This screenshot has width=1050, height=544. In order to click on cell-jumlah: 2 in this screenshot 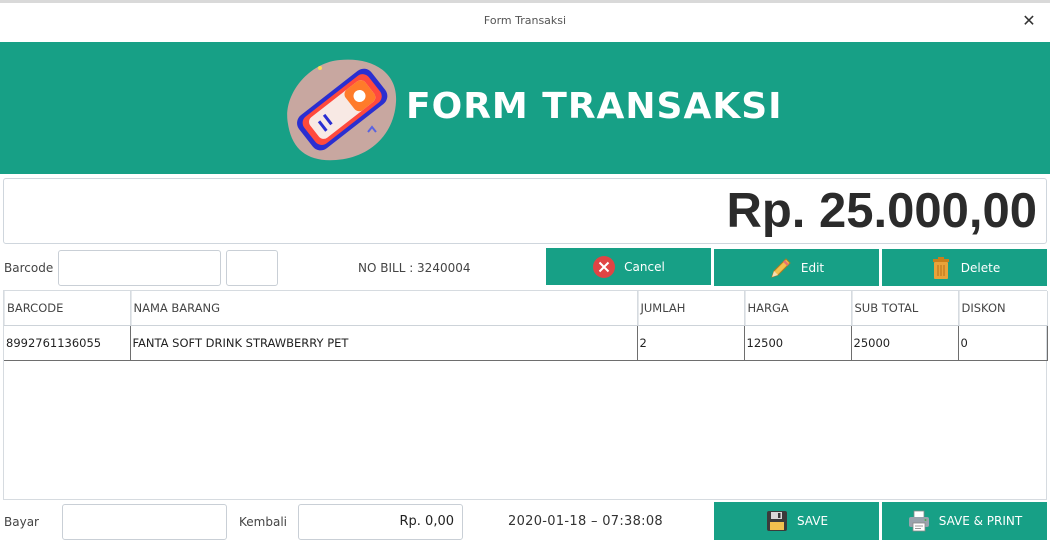, I will do `click(691, 342)`.